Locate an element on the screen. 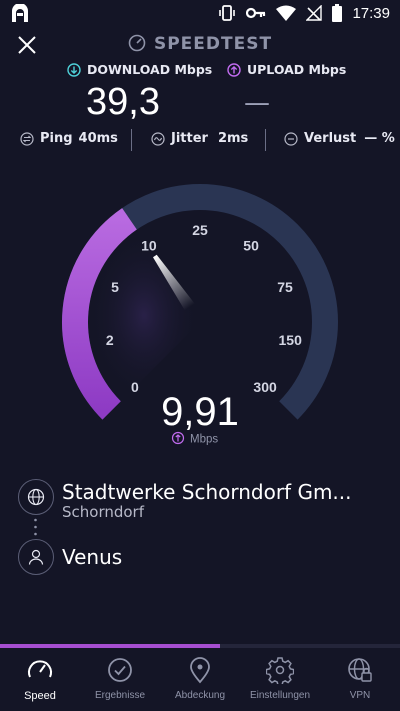 The height and width of the screenshot is (711, 400). speedometer-icon is located at coordinates (40, 669).